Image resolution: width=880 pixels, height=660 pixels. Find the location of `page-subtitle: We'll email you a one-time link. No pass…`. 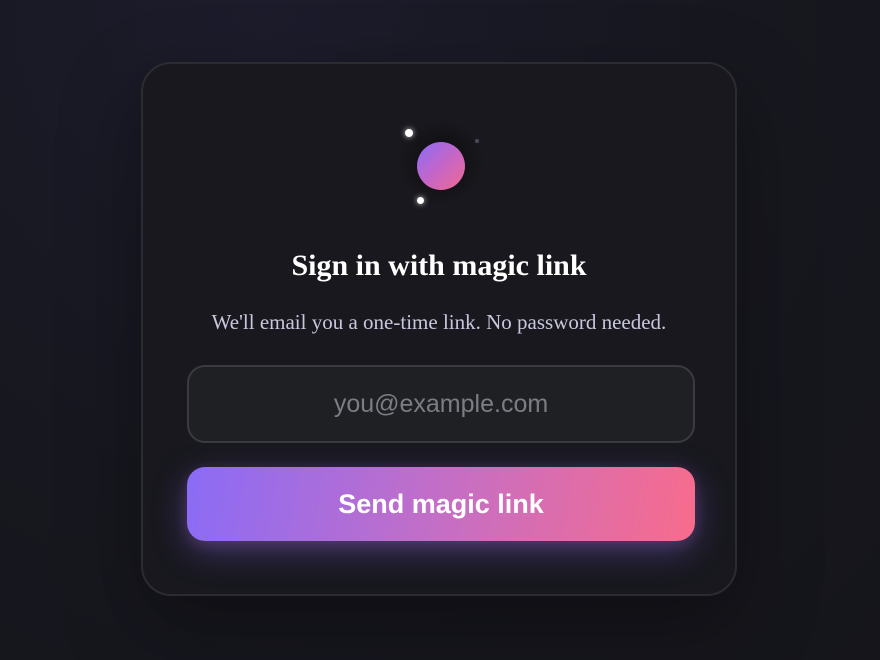

page-subtitle: We'll email you a one-time link. No pass… is located at coordinates (439, 322).